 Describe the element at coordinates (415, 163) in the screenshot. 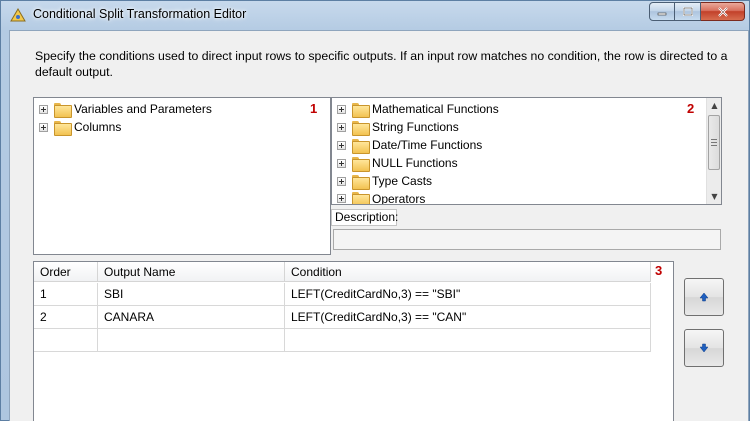

I see `tree-item-label: NULL Functions` at that location.